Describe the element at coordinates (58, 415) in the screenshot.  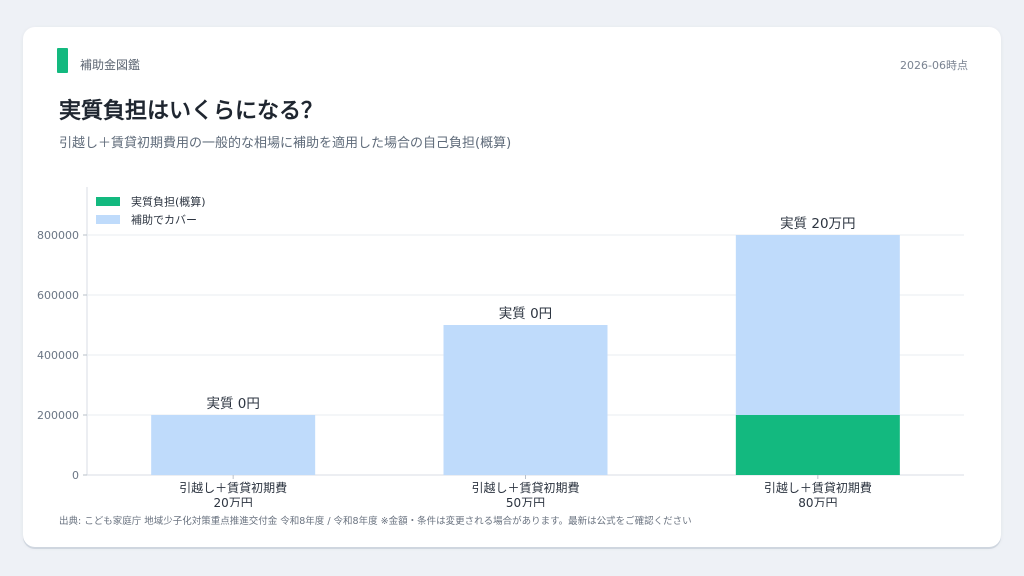
I see `y-tick-label: 200000` at that location.